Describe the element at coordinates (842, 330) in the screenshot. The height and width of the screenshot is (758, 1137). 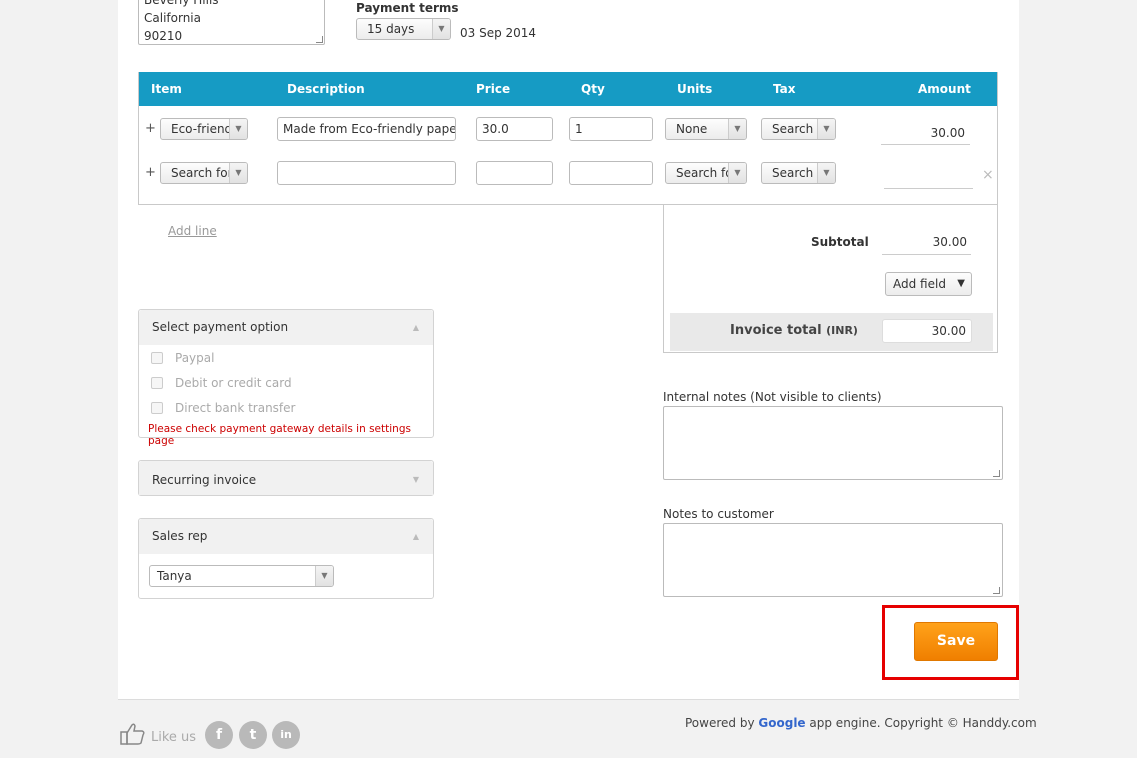
I see `currency-code: (INR)` at that location.